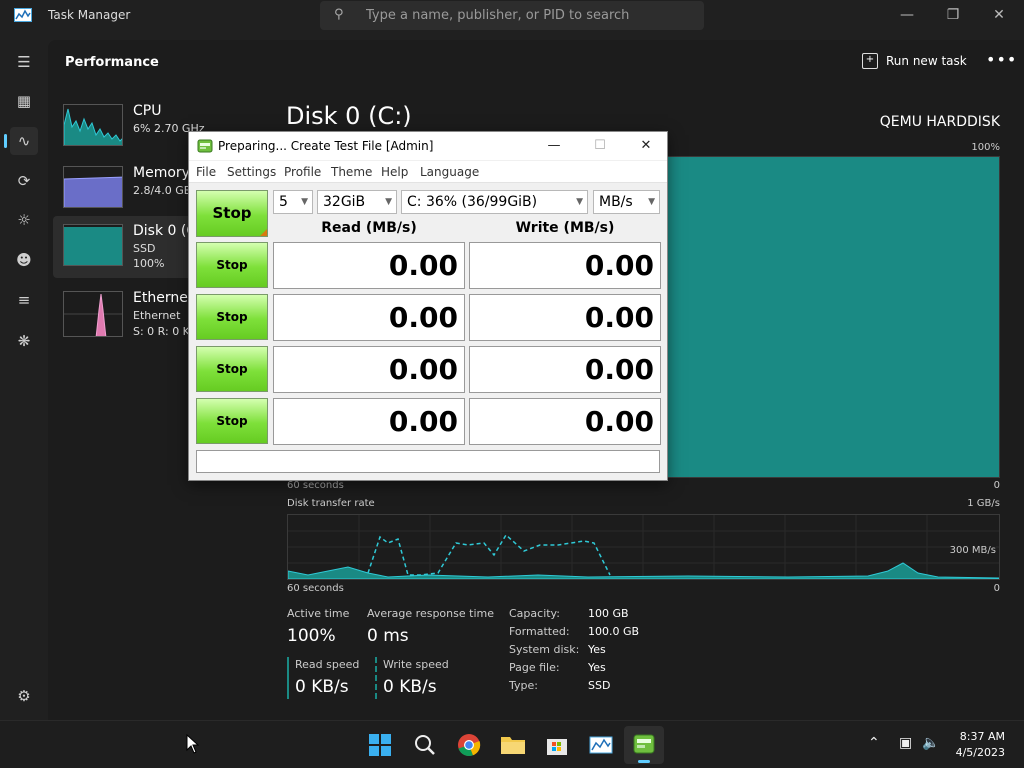 This screenshot has width=1024, height=768. What do you see at coordinates (565, 421) in the screenshot?
I see `write-result-4: 0.00` at bounding box center [565, 421].